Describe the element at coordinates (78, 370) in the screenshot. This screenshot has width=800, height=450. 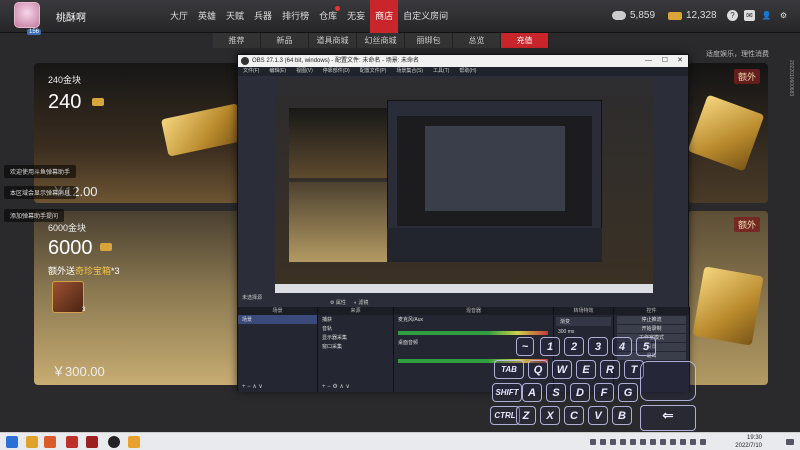
I see `card-price: ￥300.00` at that location.